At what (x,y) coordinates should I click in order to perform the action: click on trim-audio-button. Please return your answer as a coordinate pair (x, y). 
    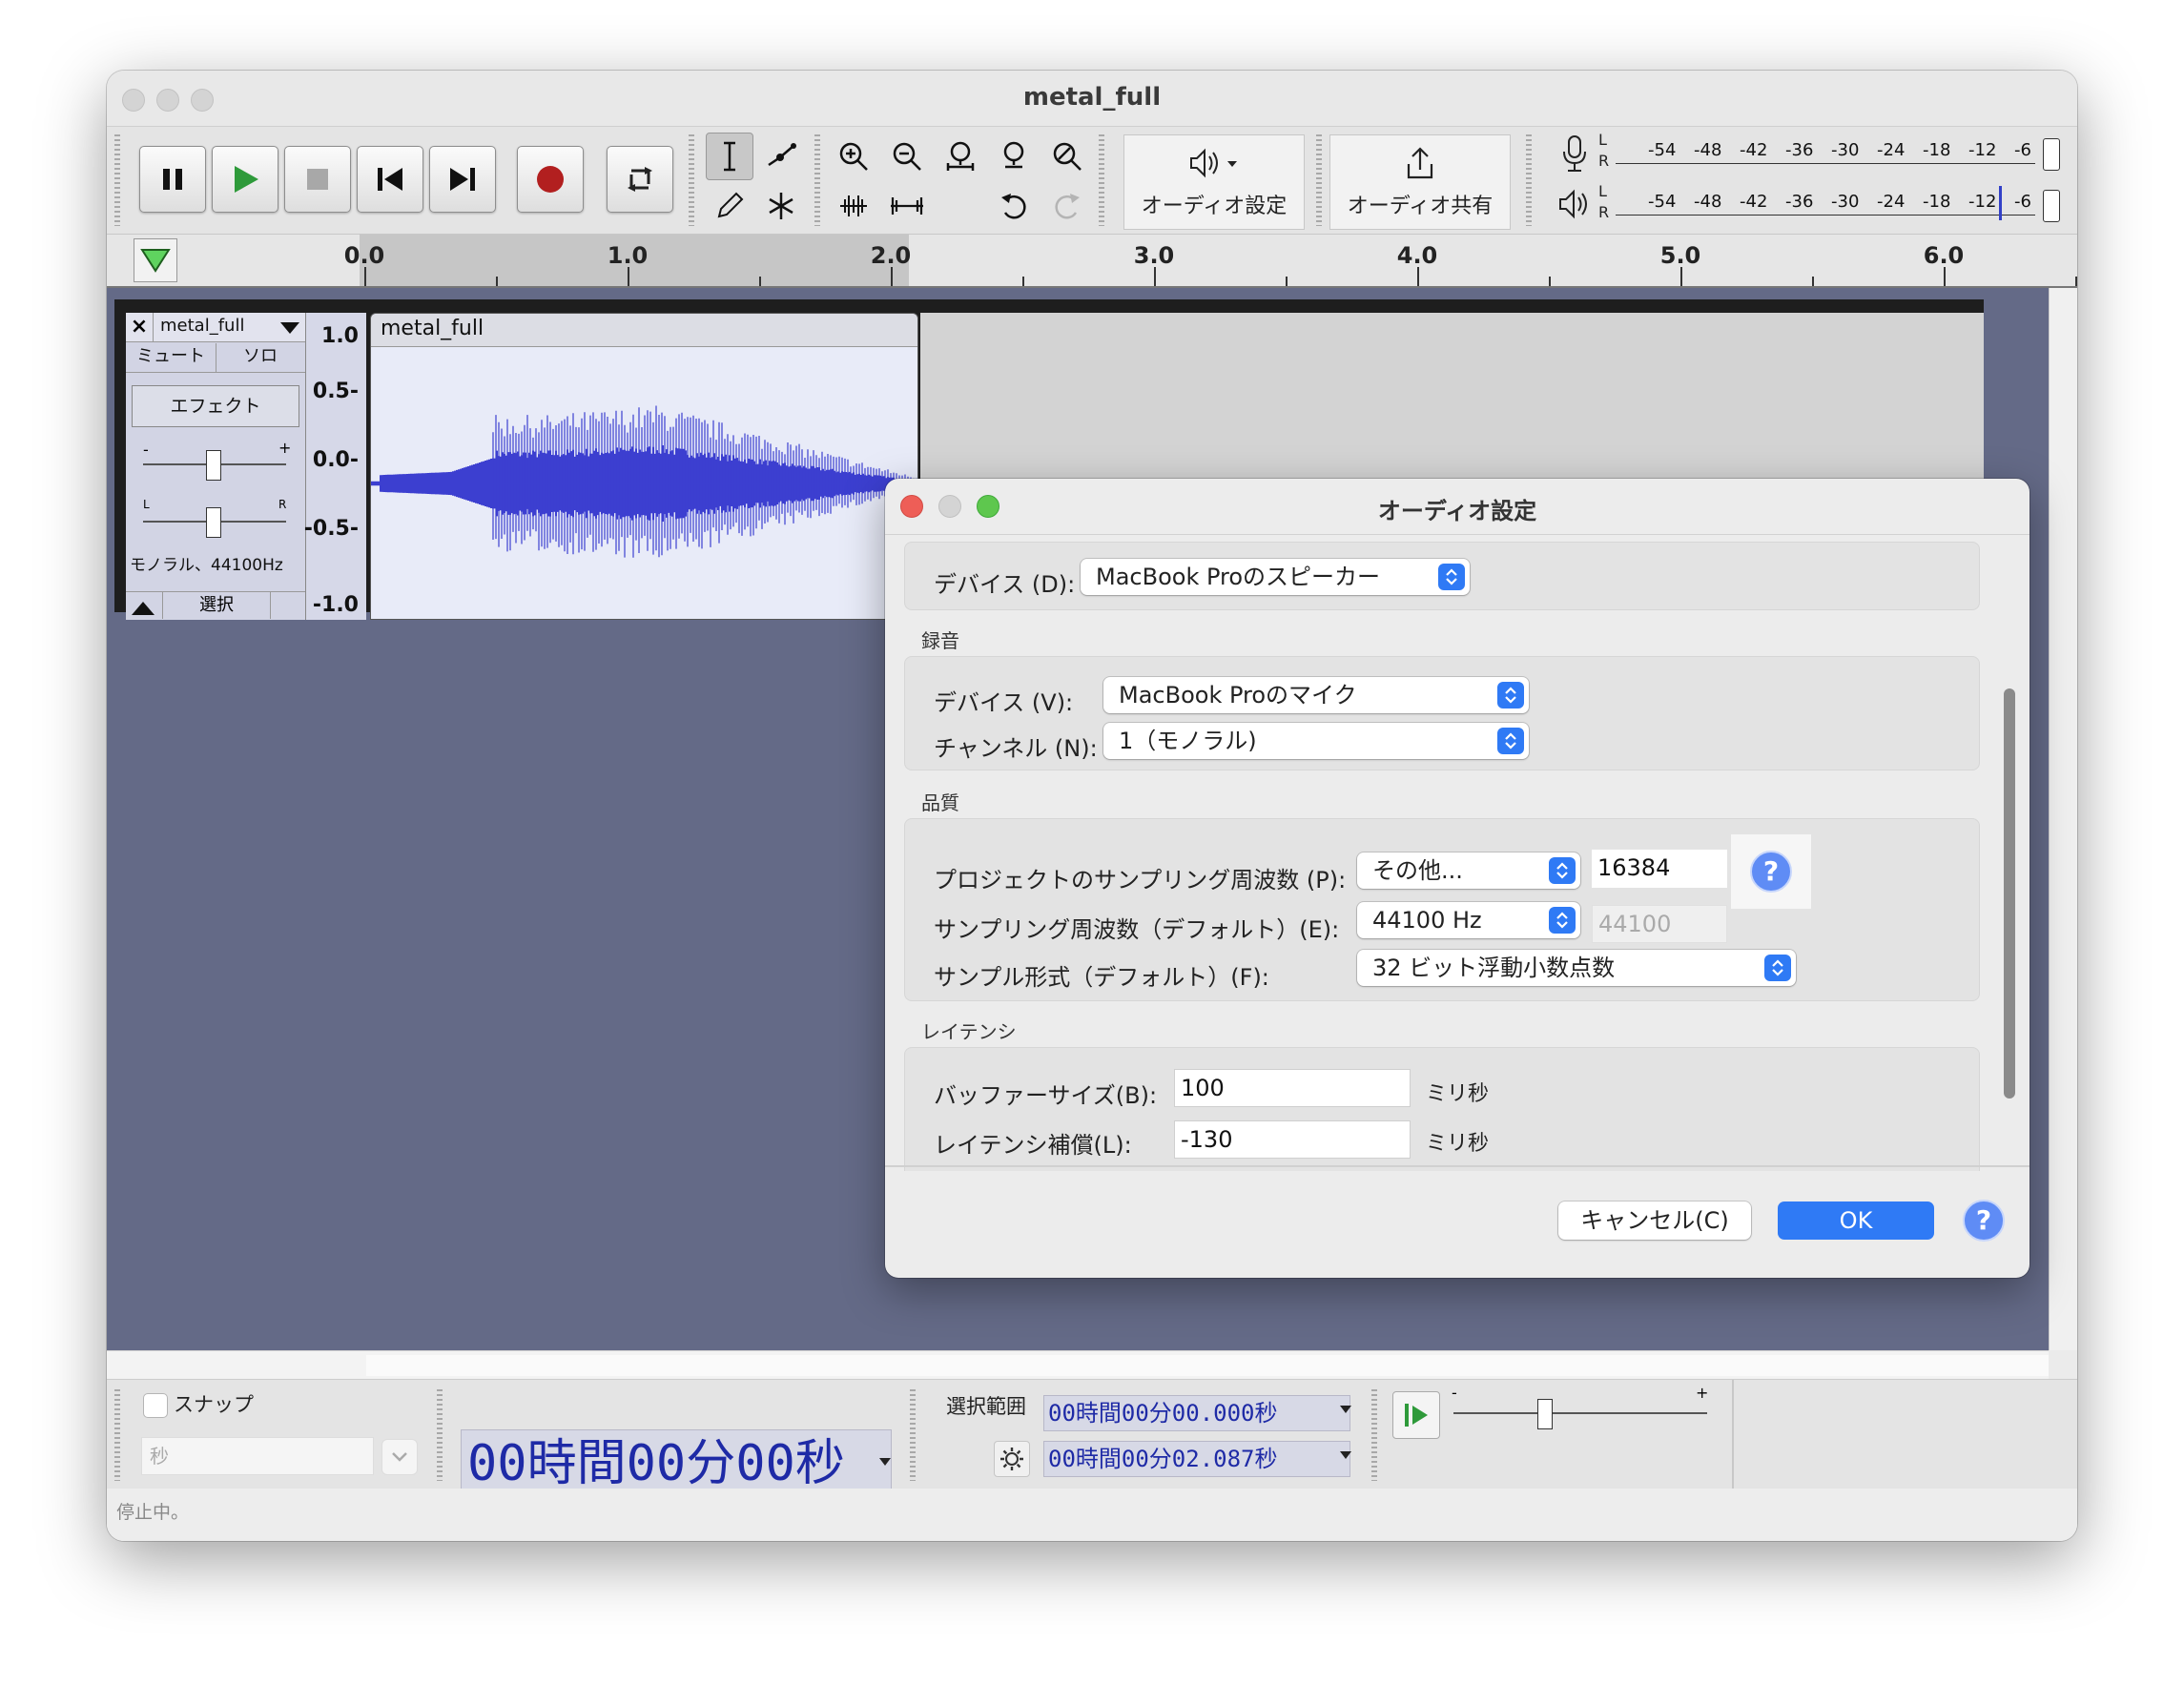
    Looking at the image, I should click on (854, 206).